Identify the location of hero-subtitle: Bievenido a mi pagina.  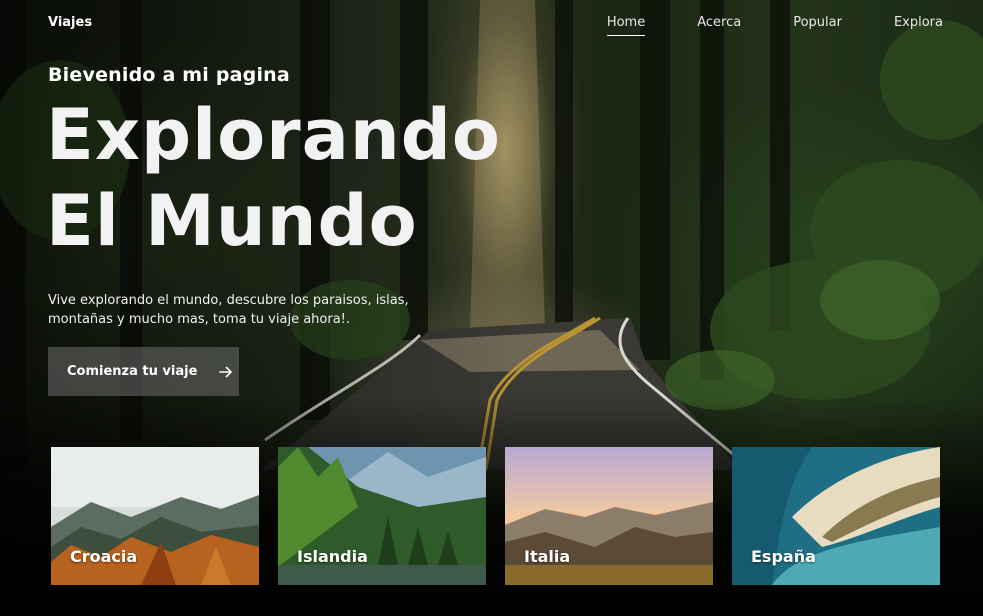
(169, 75).